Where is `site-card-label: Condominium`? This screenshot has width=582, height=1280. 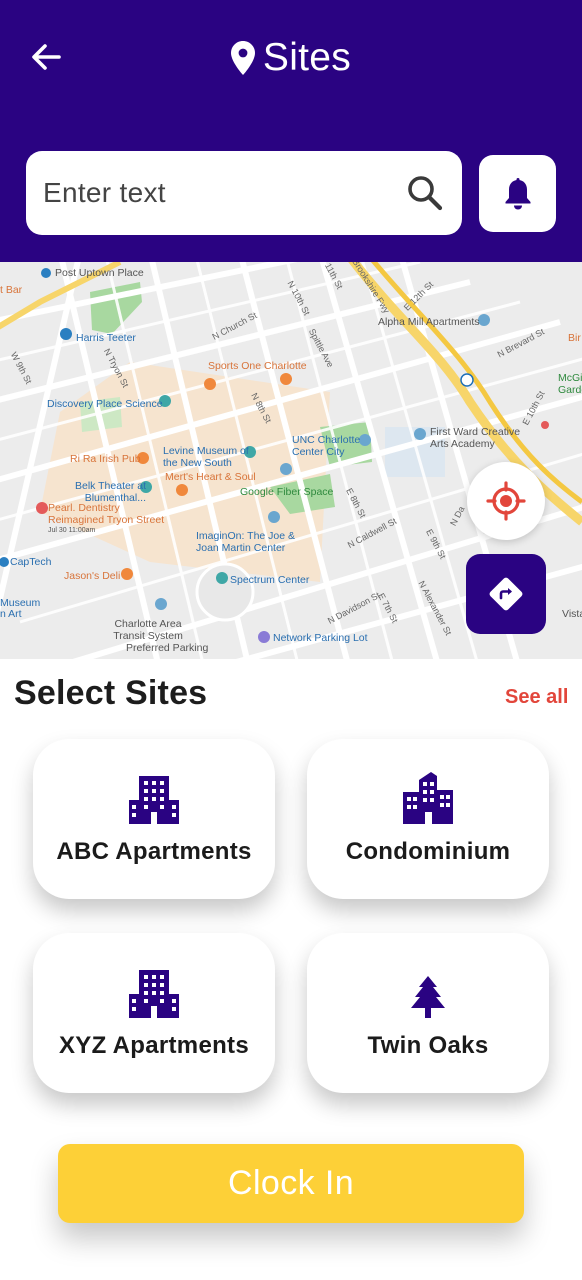
site-card-label: Condominium is located at coordinates (428, 851).